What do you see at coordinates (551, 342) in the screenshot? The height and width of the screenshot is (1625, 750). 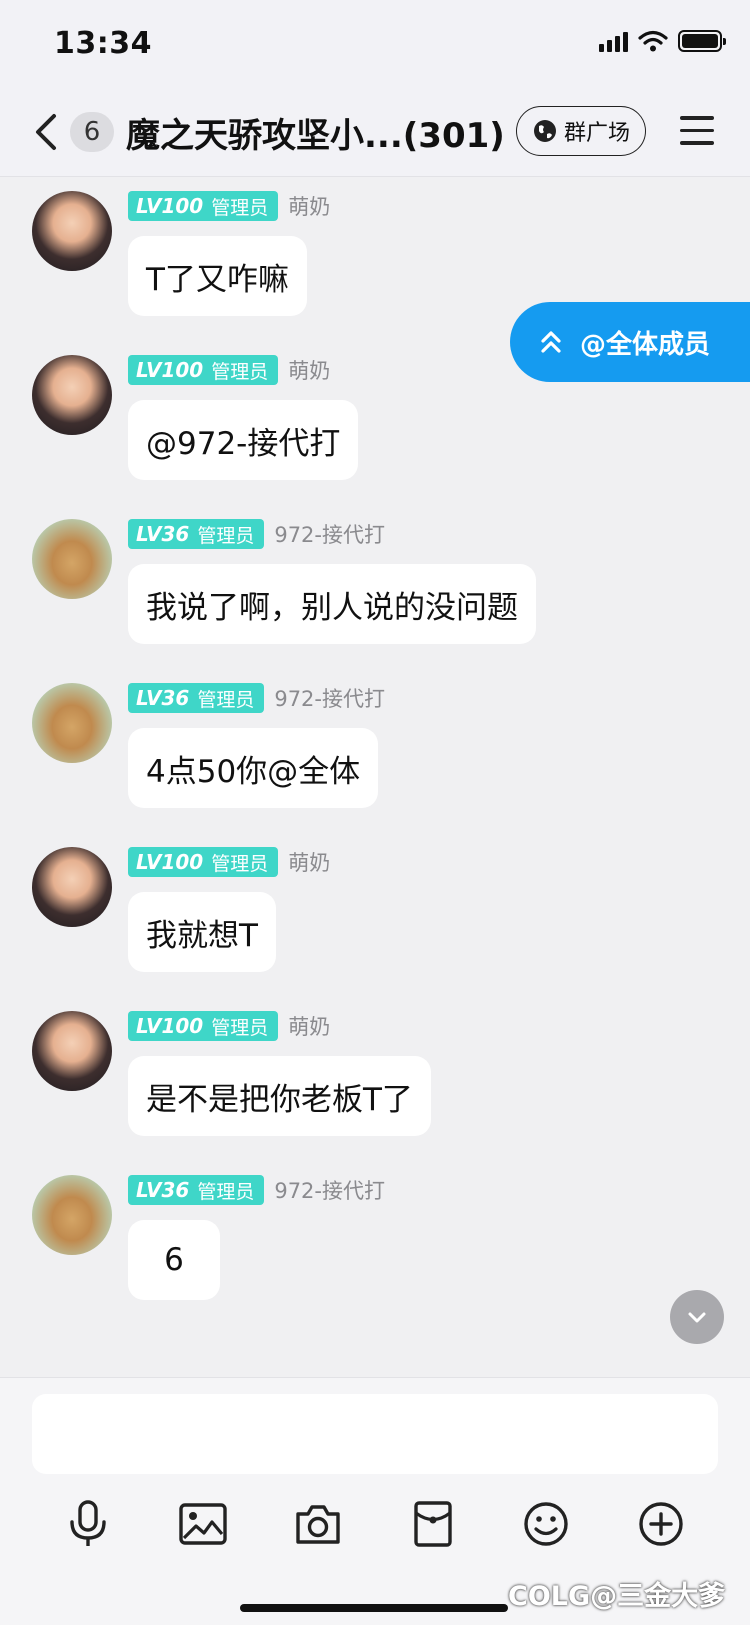 I see `double-chevron-up-icon` at bounding box center [551, 342].